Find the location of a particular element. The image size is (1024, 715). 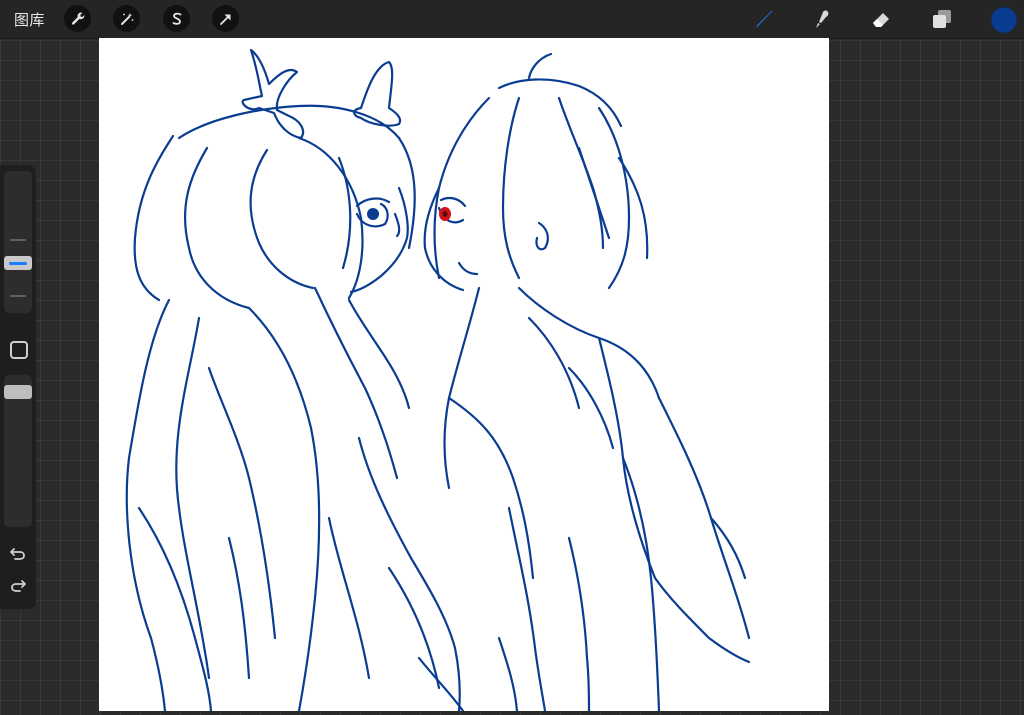

selection-icon is located at coordinates (176, 18).